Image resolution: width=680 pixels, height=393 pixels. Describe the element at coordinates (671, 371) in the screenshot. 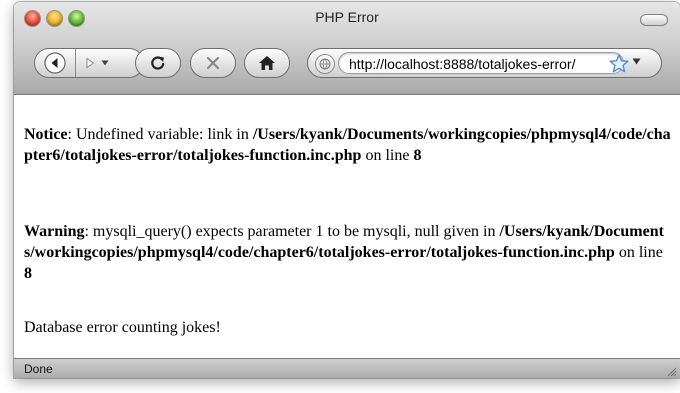

I see `resize-grip-icon` at that location.